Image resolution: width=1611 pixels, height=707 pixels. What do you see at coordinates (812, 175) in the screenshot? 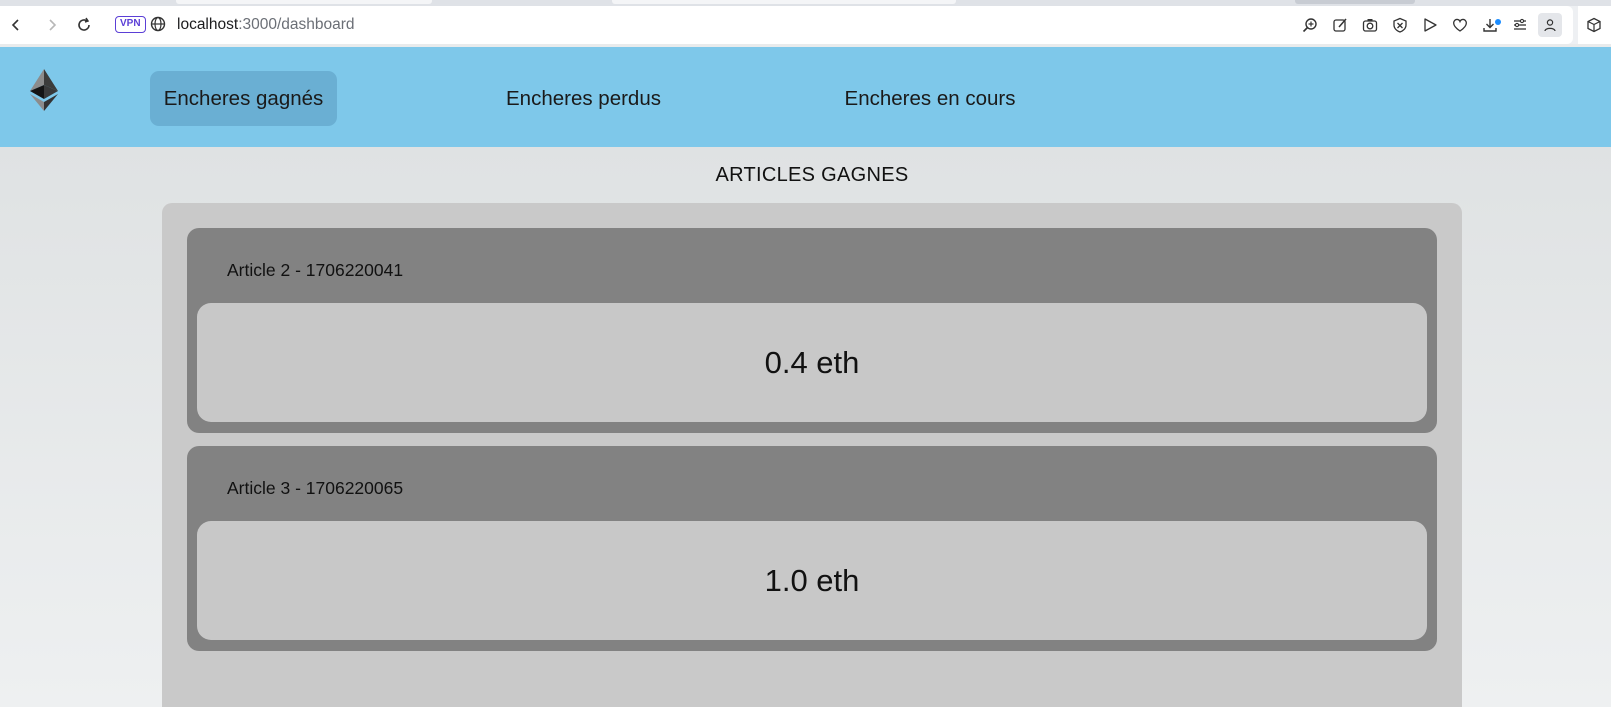
I see `page-title: ARTICLES GAGNES` at bounding box center [812, 175].